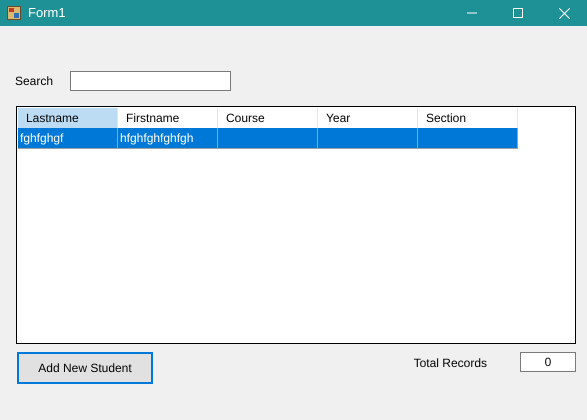 The height and width of the screenshot is (420, 587). What do you see at coordinates (68, 138) in the screenshot?
I see `table-cell: fghfghgf` at bounding box center [68, 138].